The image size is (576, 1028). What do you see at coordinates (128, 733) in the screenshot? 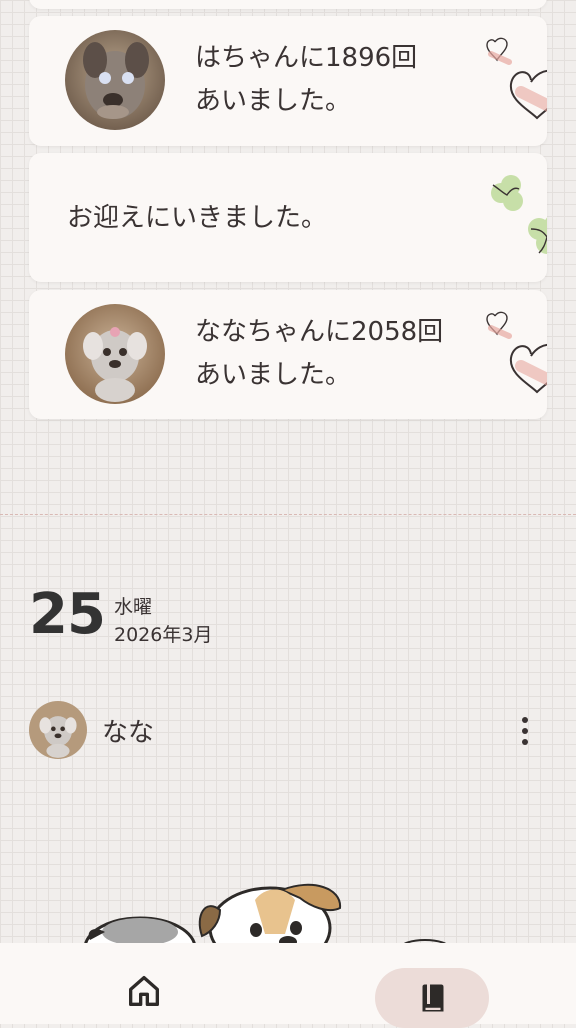
I see `user-name: なな` at bounding box center [128, 733].